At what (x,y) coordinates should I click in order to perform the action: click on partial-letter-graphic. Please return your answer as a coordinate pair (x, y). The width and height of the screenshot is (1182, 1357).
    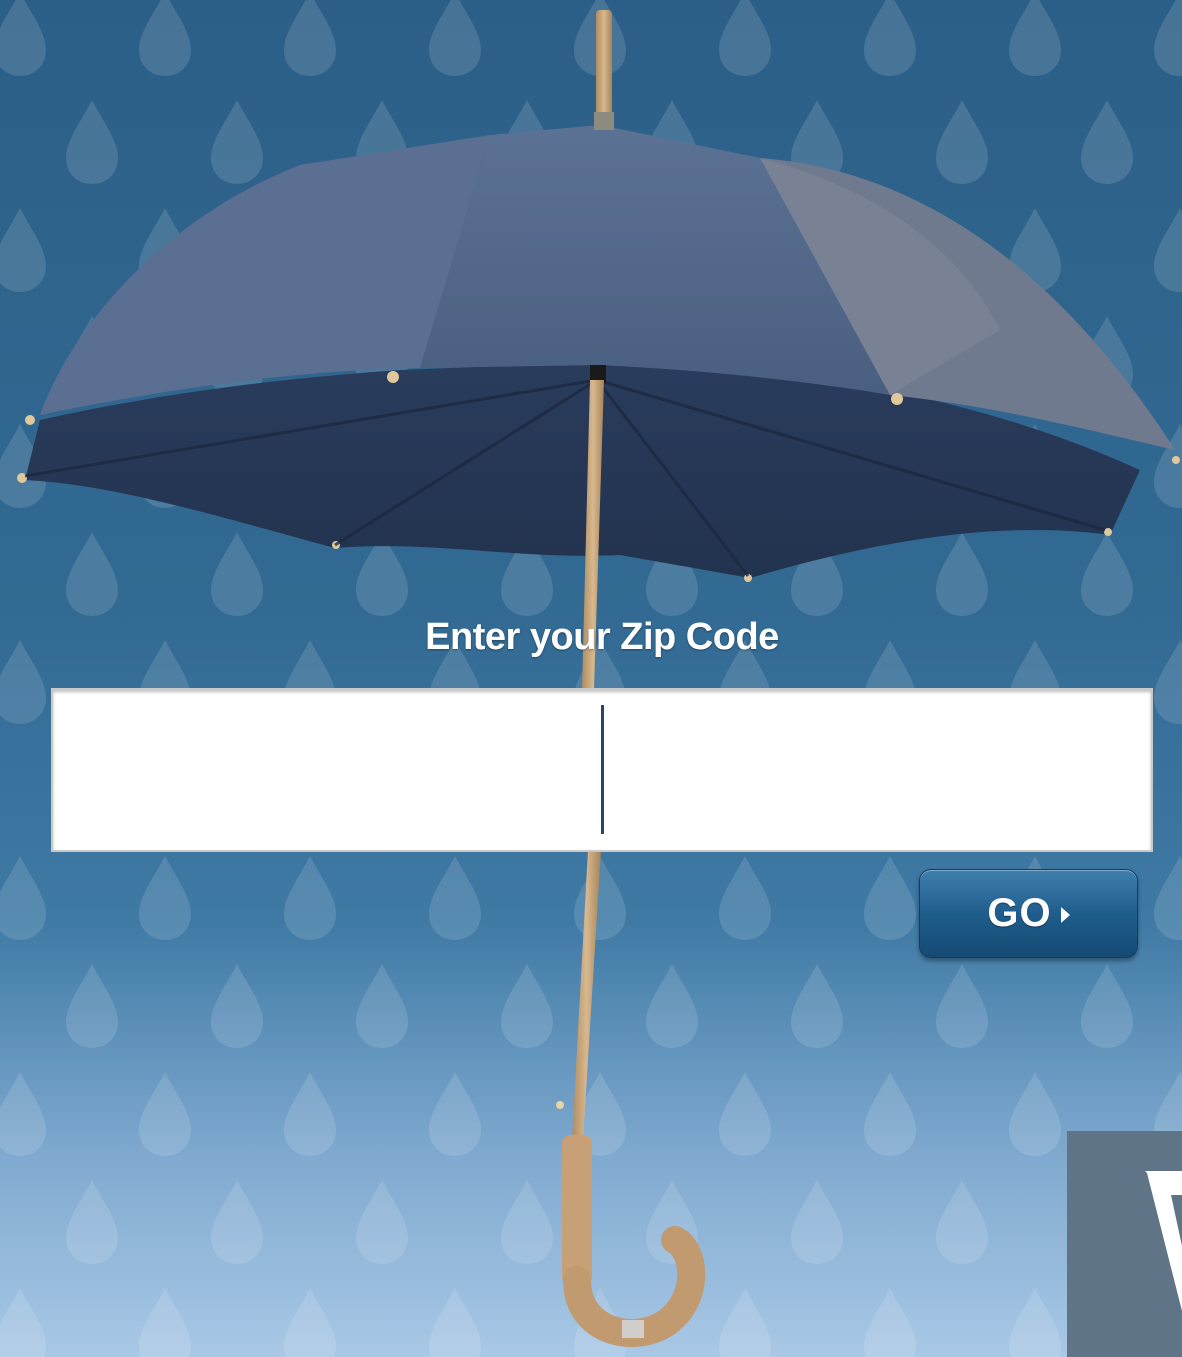
    Looking at the image, I should click on (1163, 1241).